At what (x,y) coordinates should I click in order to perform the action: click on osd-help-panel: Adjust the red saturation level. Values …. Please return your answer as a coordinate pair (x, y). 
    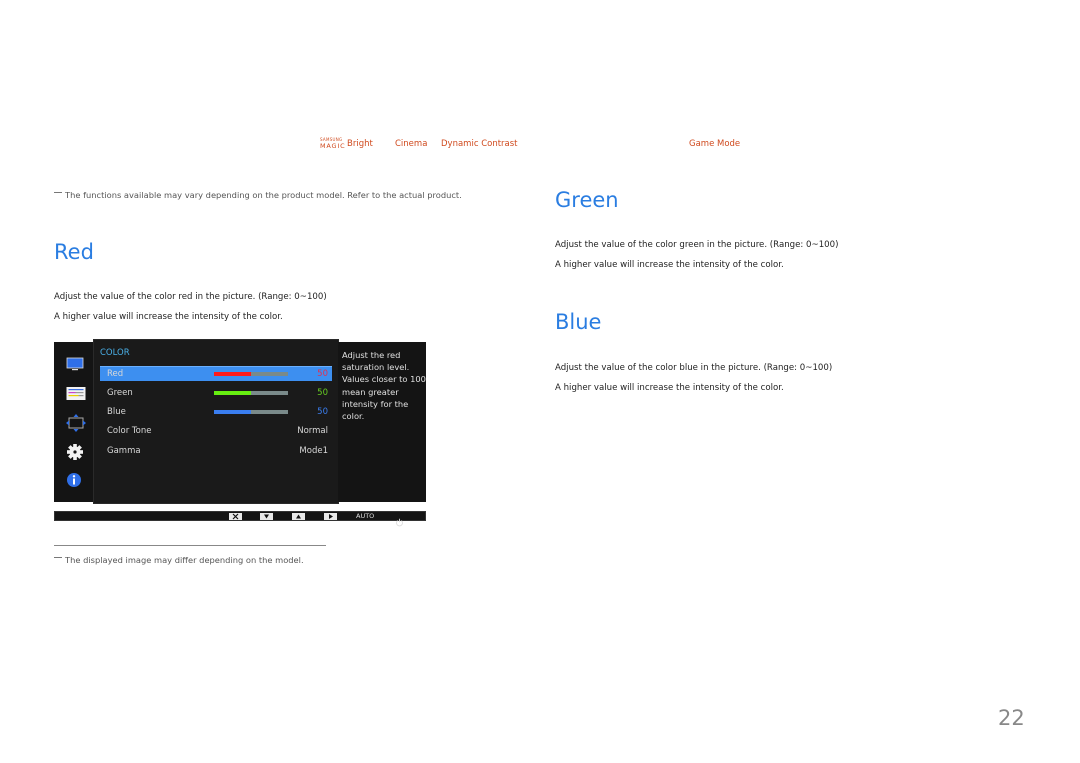
    Looking at the image, I should click on (382, 422).